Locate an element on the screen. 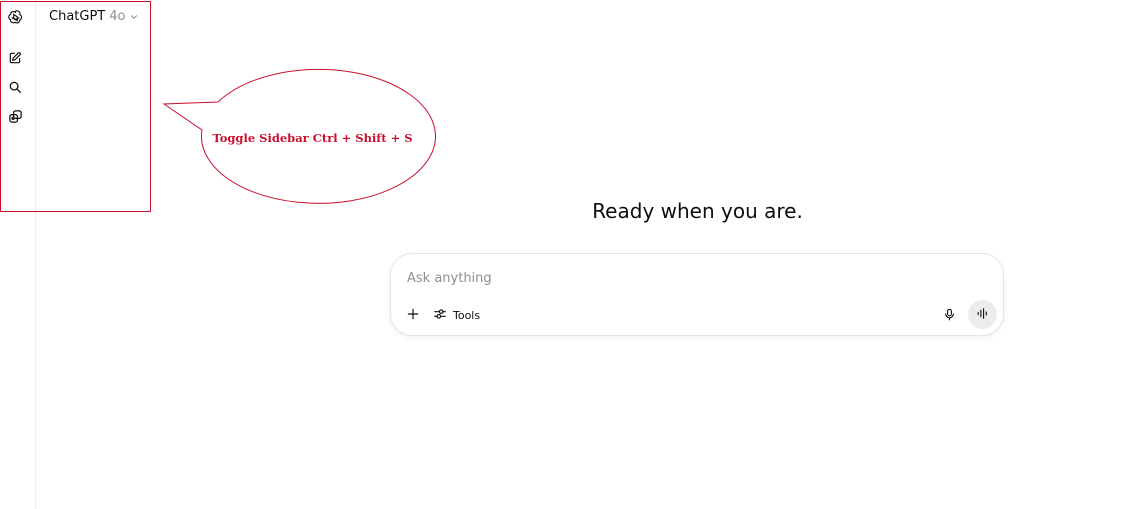 Image resolution: width=1147 pixels, height=509 pixels. add-attachment-button is located at coordinates (413, 315).